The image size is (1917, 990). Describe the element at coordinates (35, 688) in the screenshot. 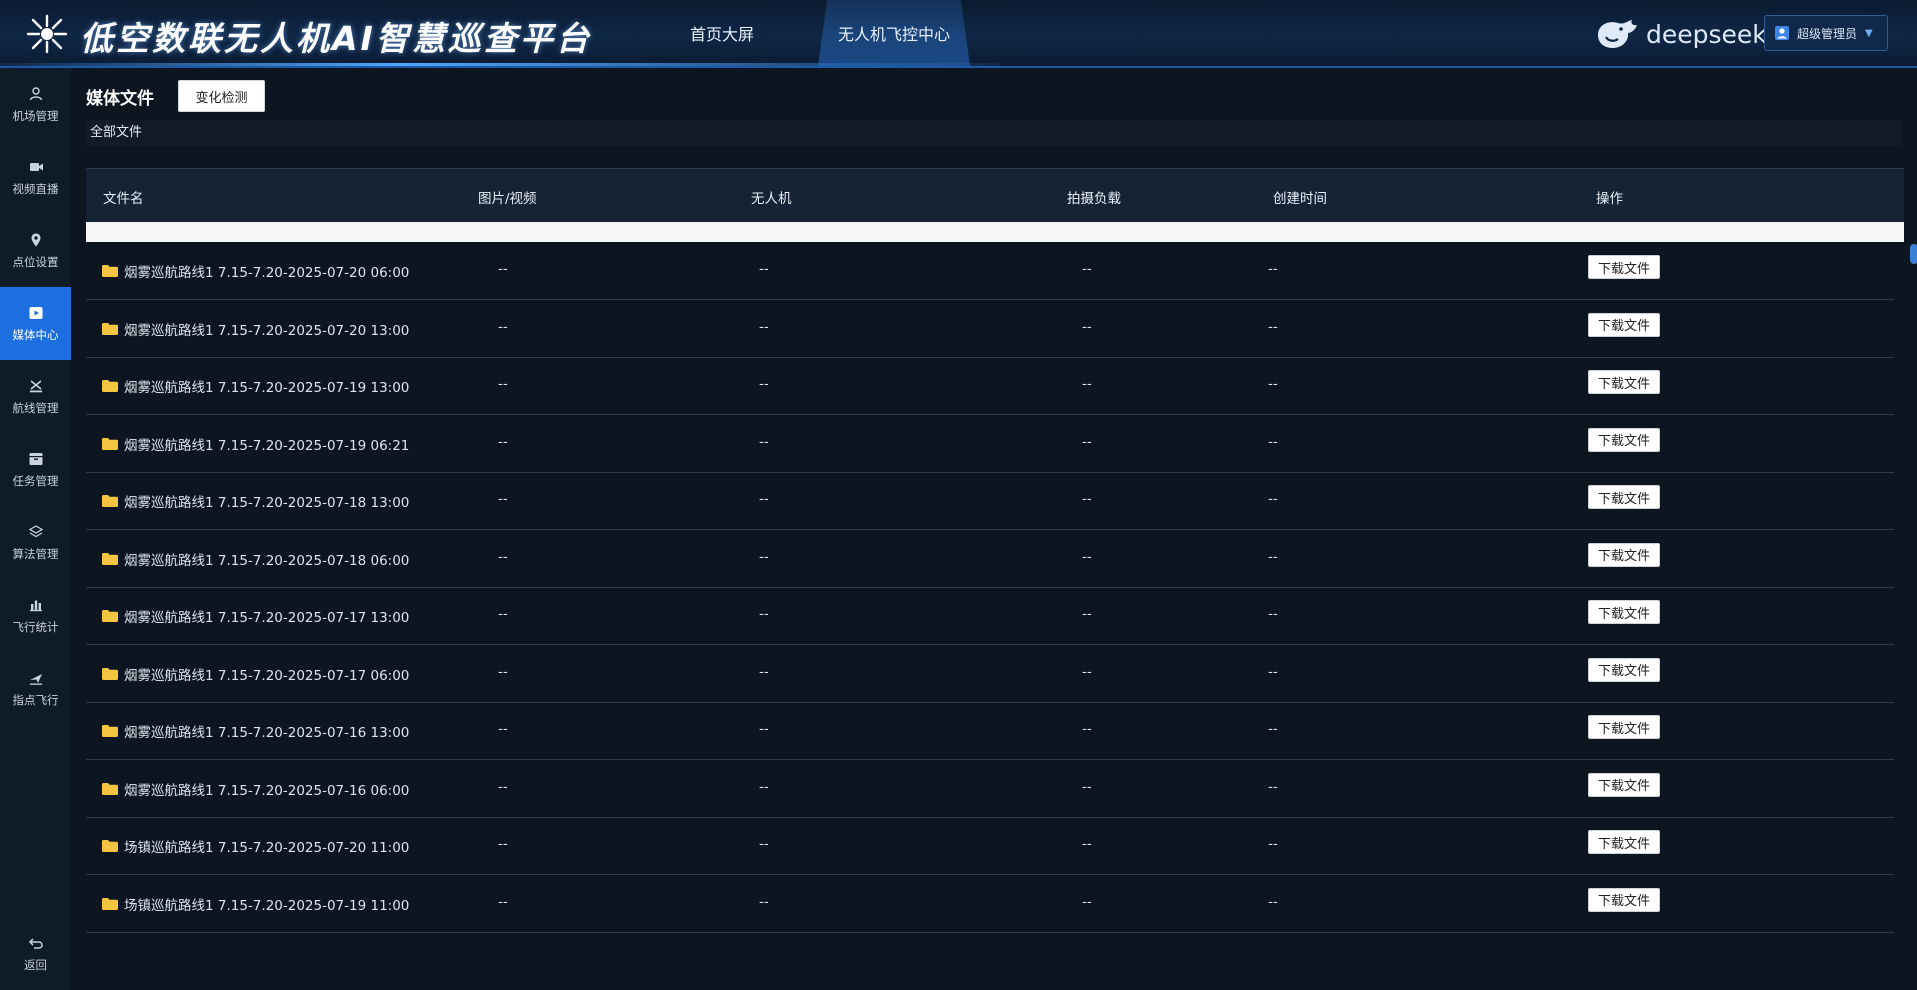

I see `sidebar-item-point-flight: 指点飞行` at that location.